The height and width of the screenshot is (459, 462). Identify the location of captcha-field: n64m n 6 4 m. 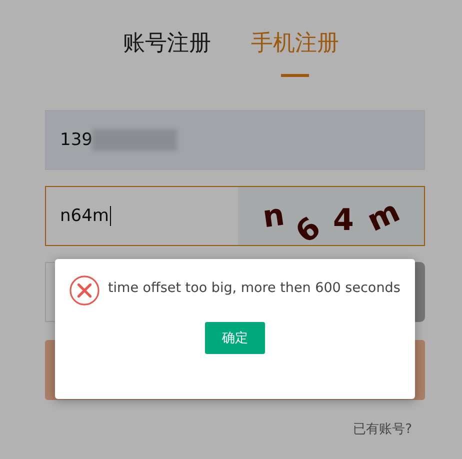
(235, 216).